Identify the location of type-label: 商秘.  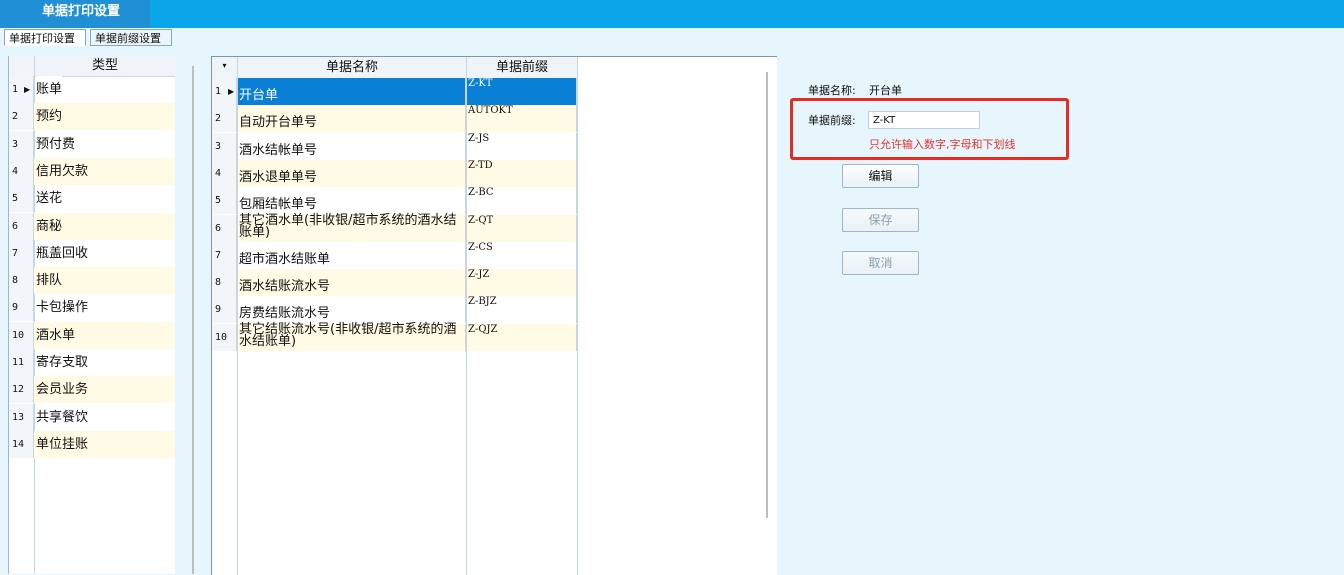
(49, 226).